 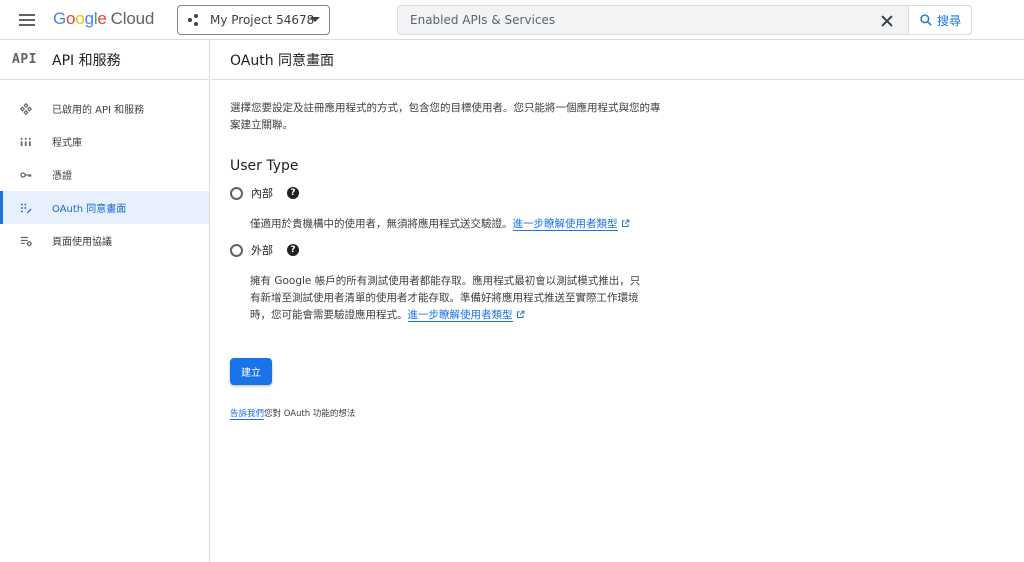 I want to click on project-icon, so click(x=195, y=20).